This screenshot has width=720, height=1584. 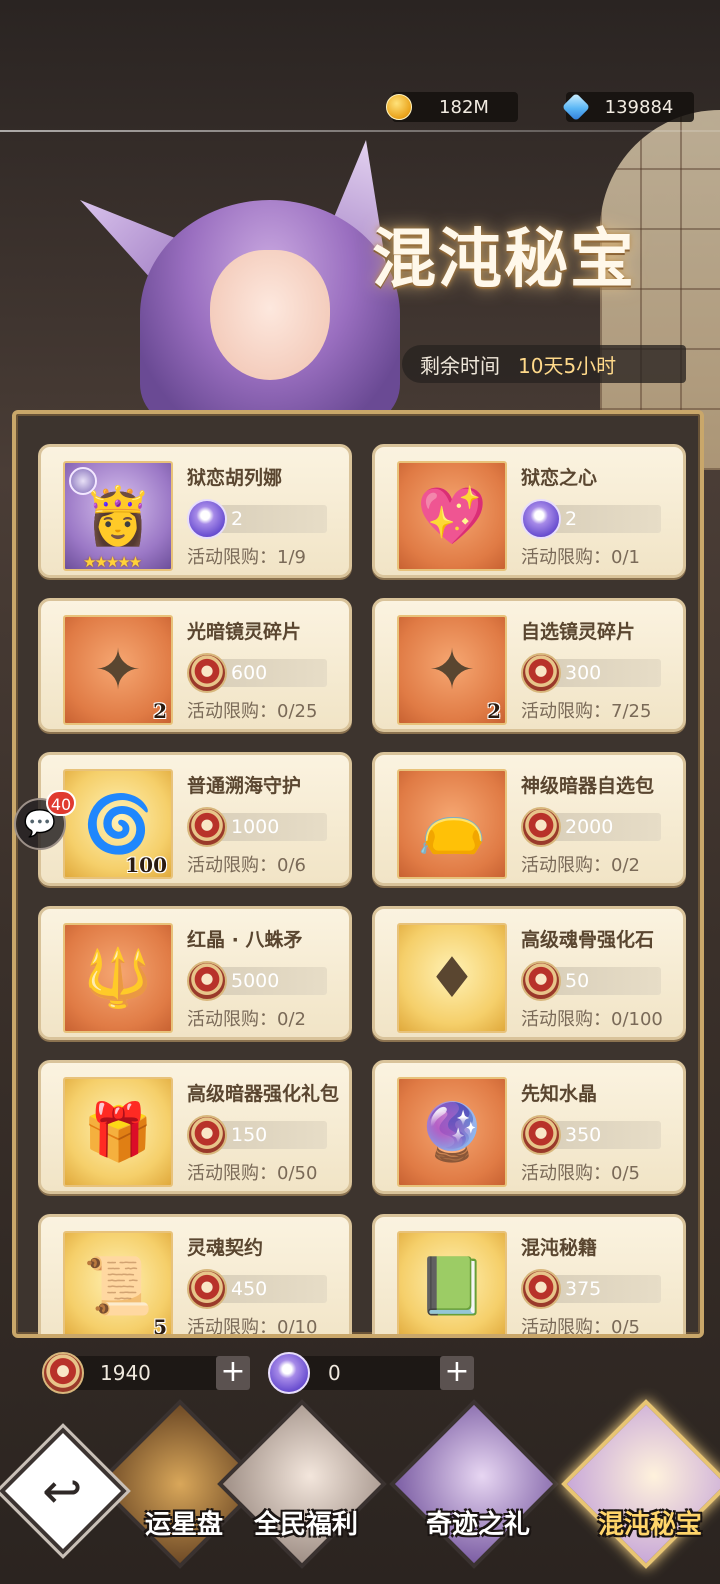 I want to click on element-badge-icon, so click(x=83, y=481).